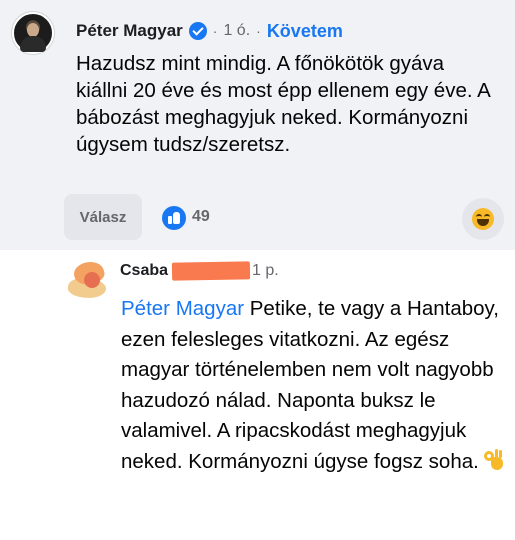  What do you see at coordinates (103, 217) in the screenshot?
I see `reply-button: Válasz` at bounding box center [103, 217].